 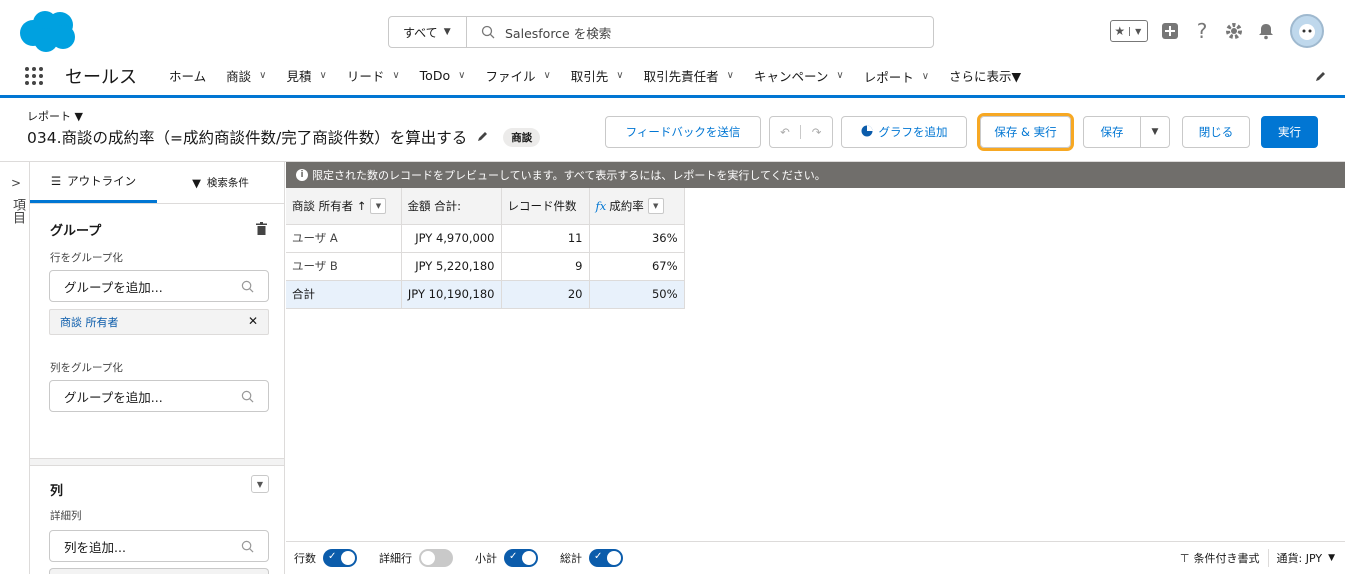 I want to click on toggle-label: 総計, so click(x=571, y=558).